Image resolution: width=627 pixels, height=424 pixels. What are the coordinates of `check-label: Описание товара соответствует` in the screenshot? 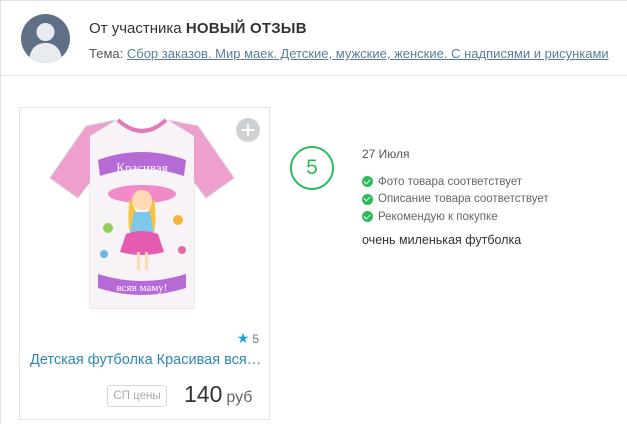 It's located at (463, 199).